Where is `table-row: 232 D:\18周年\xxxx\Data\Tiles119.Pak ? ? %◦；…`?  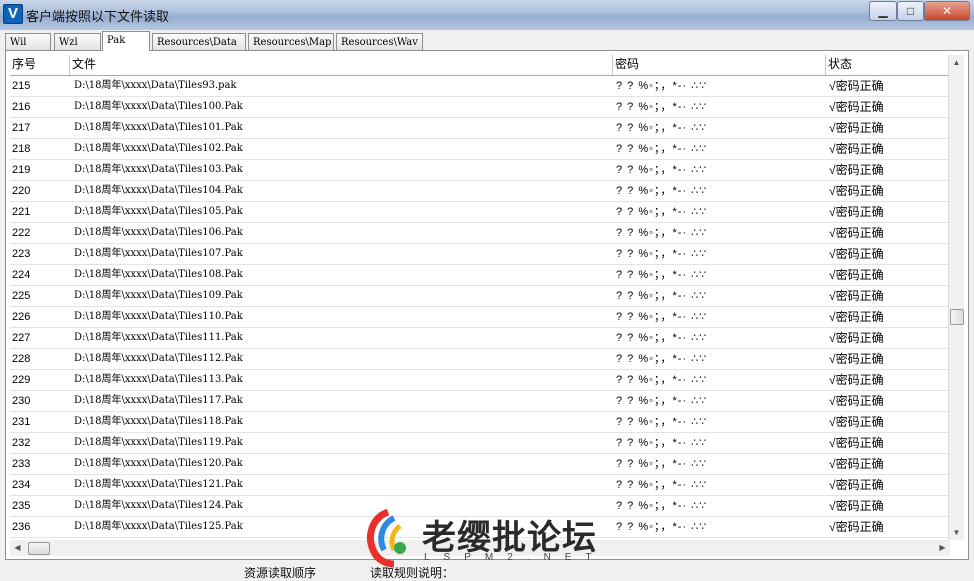
table-row: 232 D:\18周年\xxxx\Data\Tiles119.Pak ? ? %◦；… is located at coordinates (480, 443).